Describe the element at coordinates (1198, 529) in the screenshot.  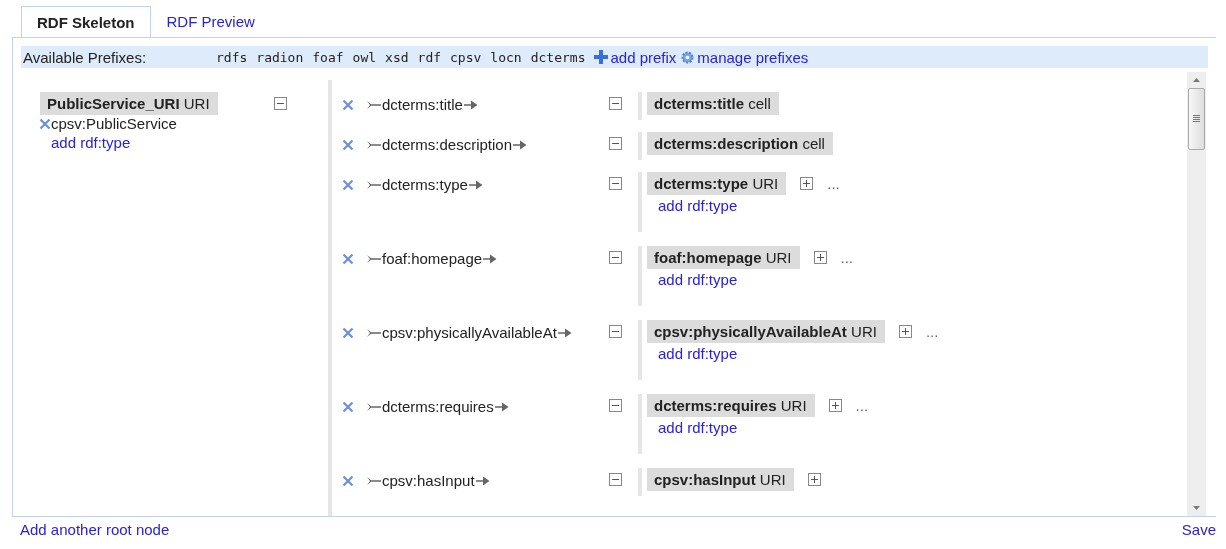
I see `save-link: Save` at that location.